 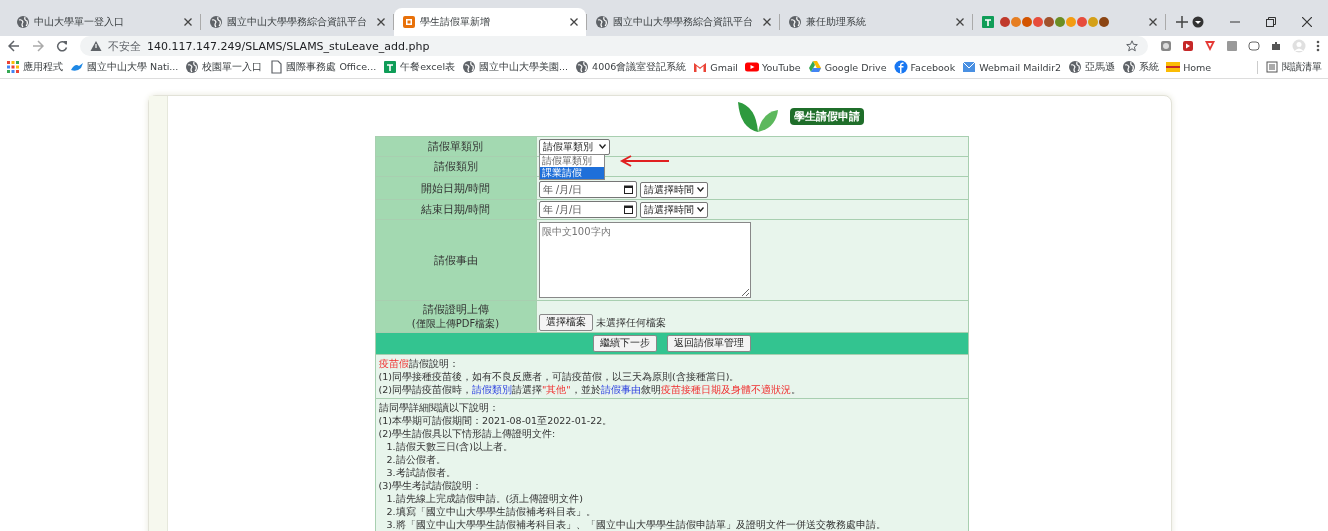 I want to click on warning-icon, so click(x=96, y=46).